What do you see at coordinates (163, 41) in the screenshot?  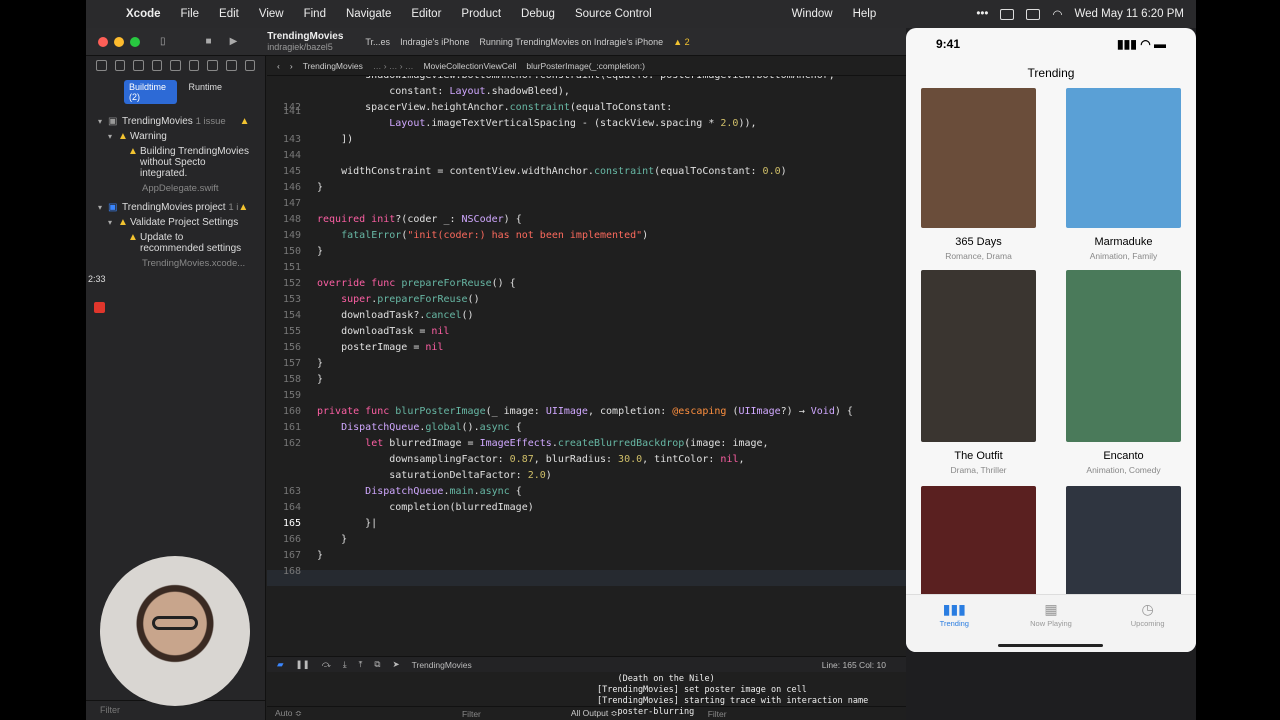 I see `sidebar-toggle-icon: ▯` at bounding box center [163, 41].